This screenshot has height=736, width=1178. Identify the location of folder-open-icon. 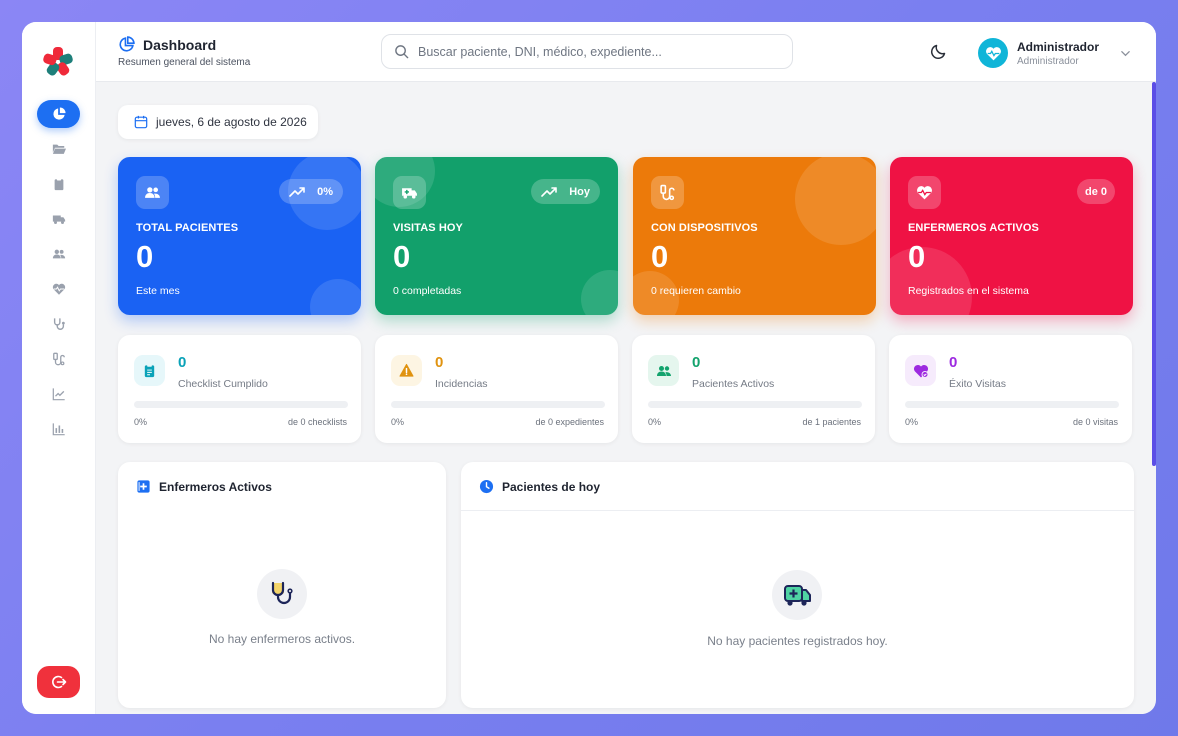
(59, 149).